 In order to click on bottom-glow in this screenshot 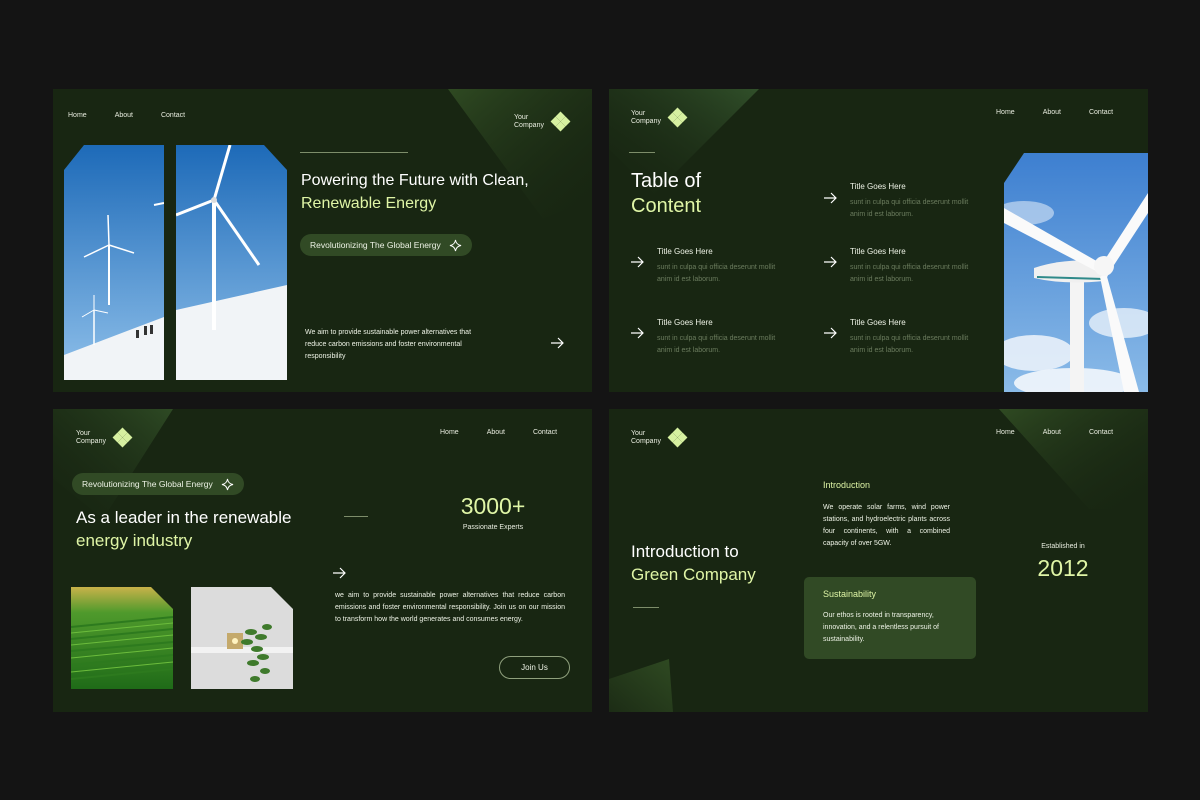, I will do `click(641, 685)`.